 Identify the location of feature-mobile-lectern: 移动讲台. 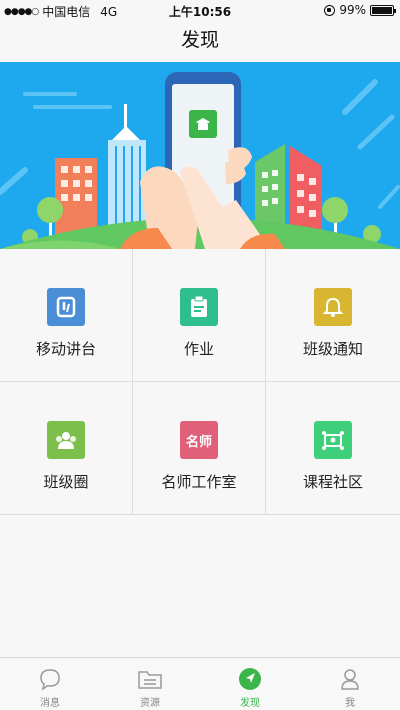
(66, 315).